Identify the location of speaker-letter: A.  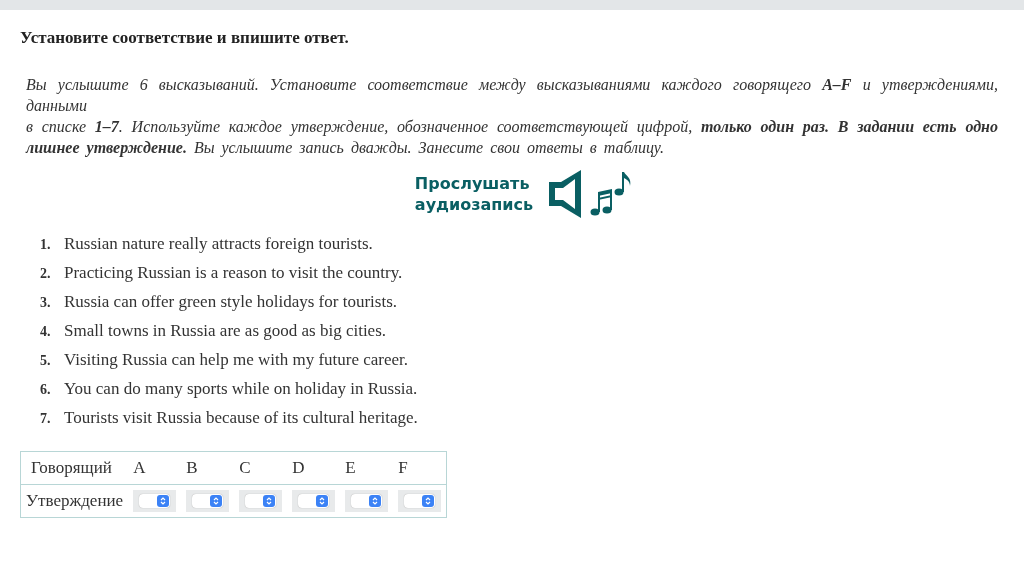
(139, 467).